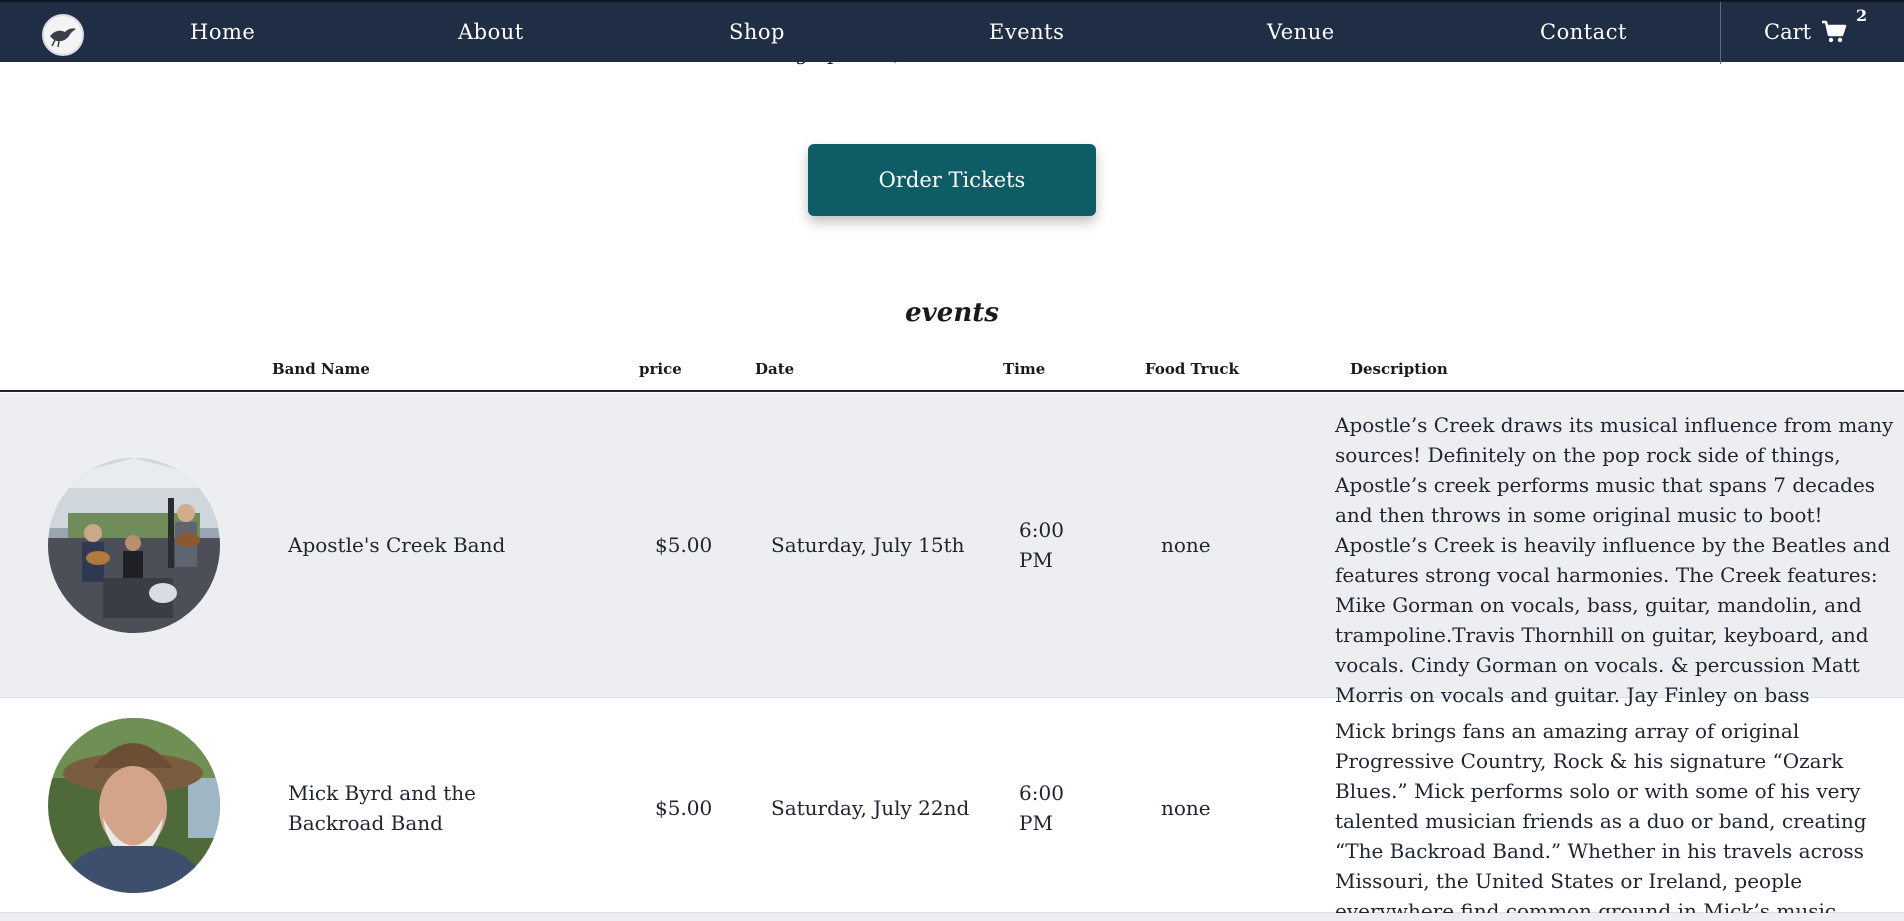 This screenshot has height=921, width=1904. What do you see at coordinates (1024, 369) in the screenshot?
I see `col-time: Time` at bounding box center [1024, 369].